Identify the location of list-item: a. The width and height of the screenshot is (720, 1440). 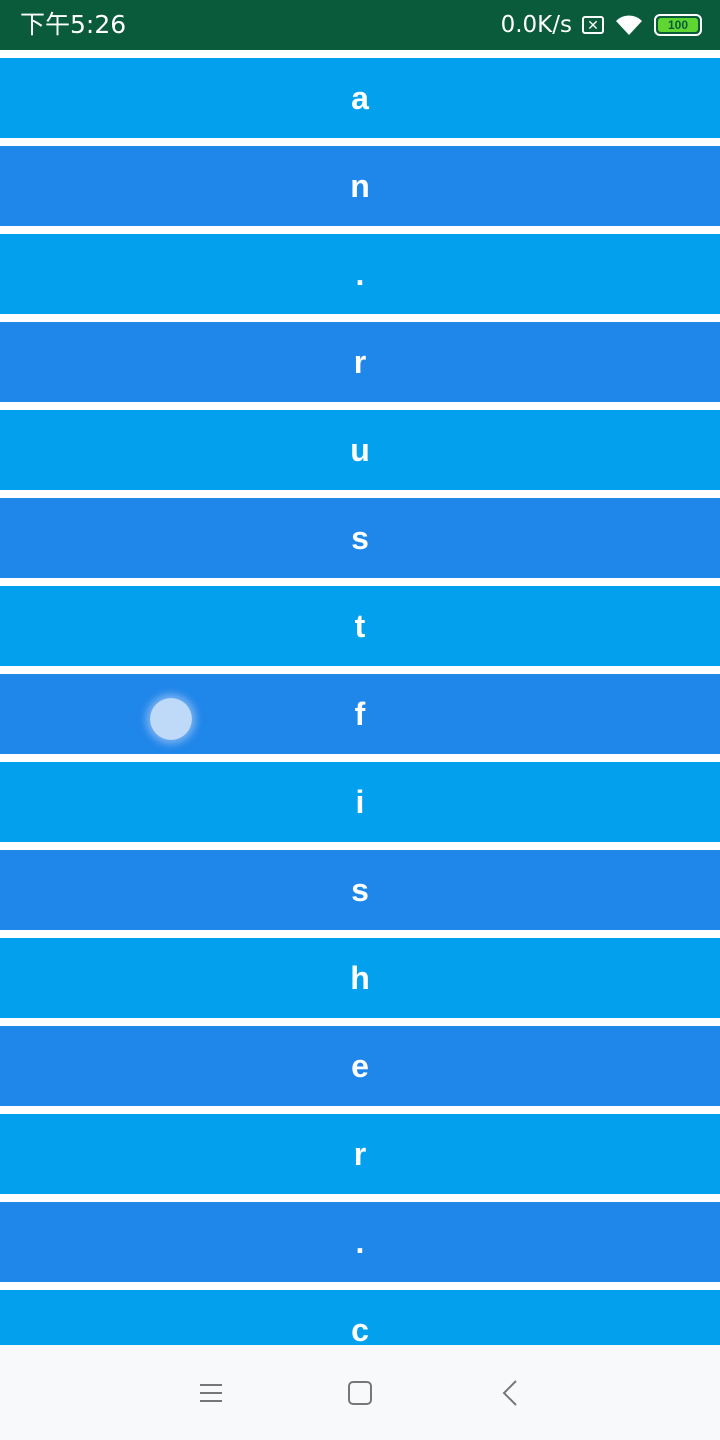
(360, 98).